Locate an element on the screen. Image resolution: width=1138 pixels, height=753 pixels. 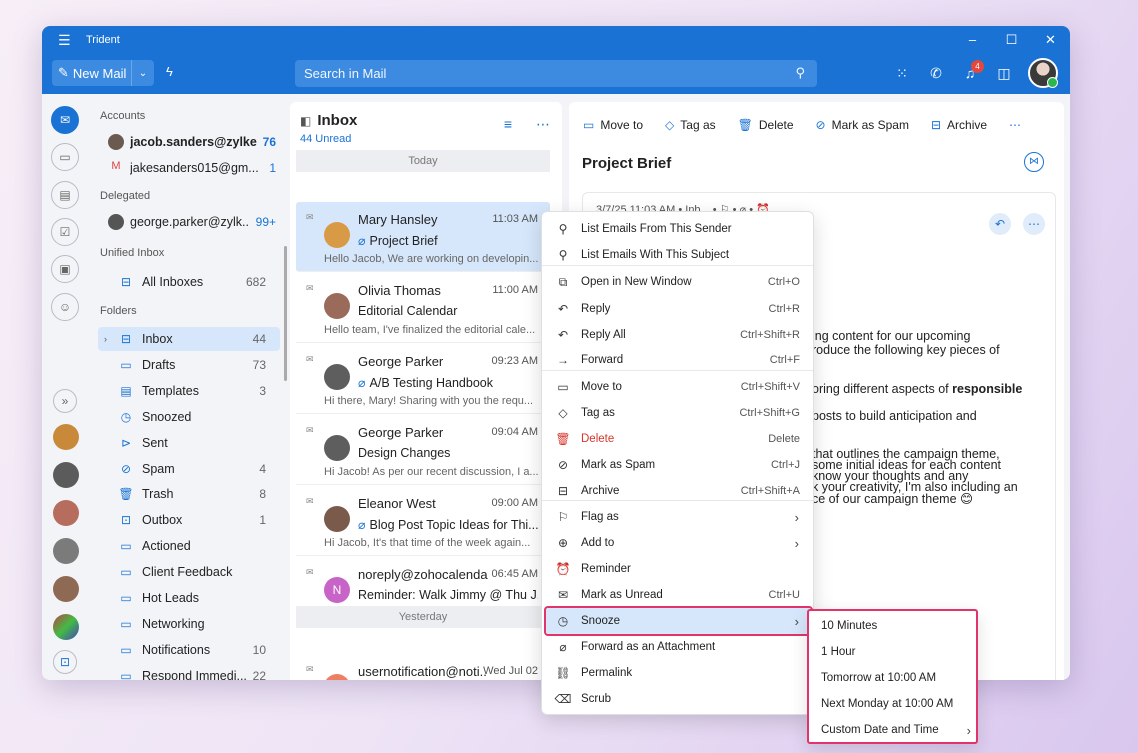
folder-name: Actioned is located at coordinates (166, 546).